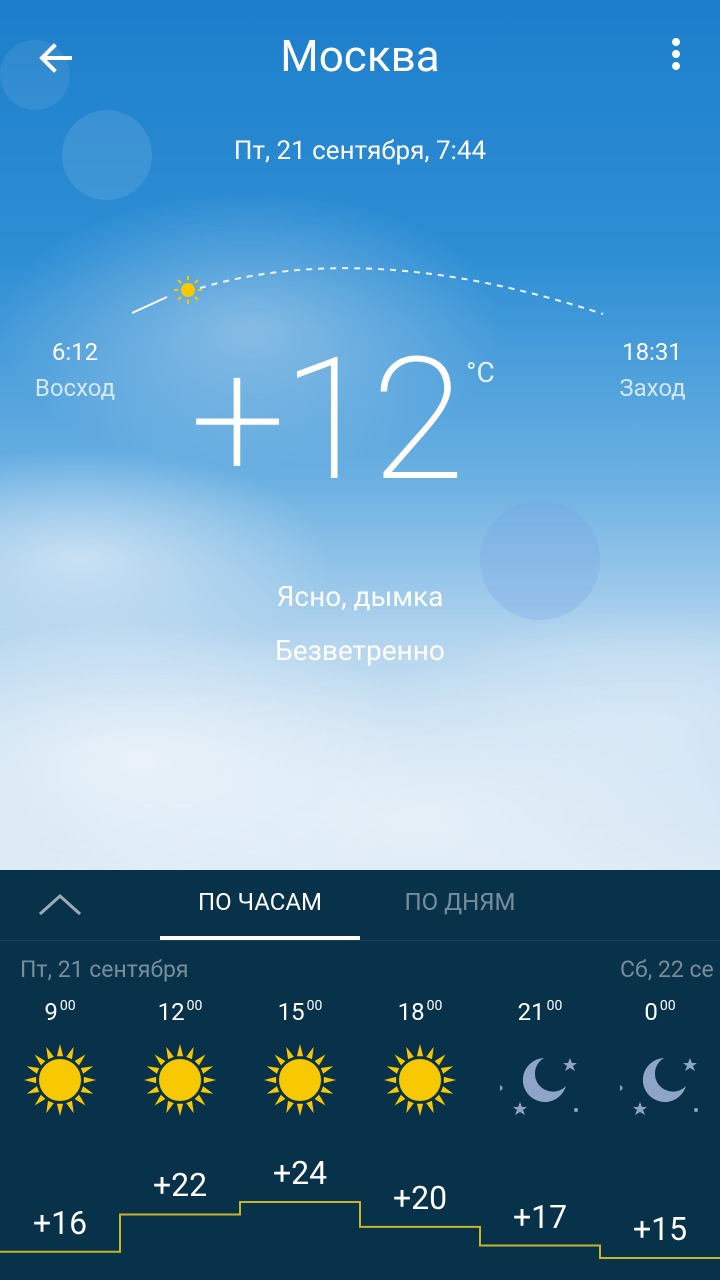 This screenshot has width=720, height=1280. I want to click on hour-time: 12 00, so click(180, 1012).